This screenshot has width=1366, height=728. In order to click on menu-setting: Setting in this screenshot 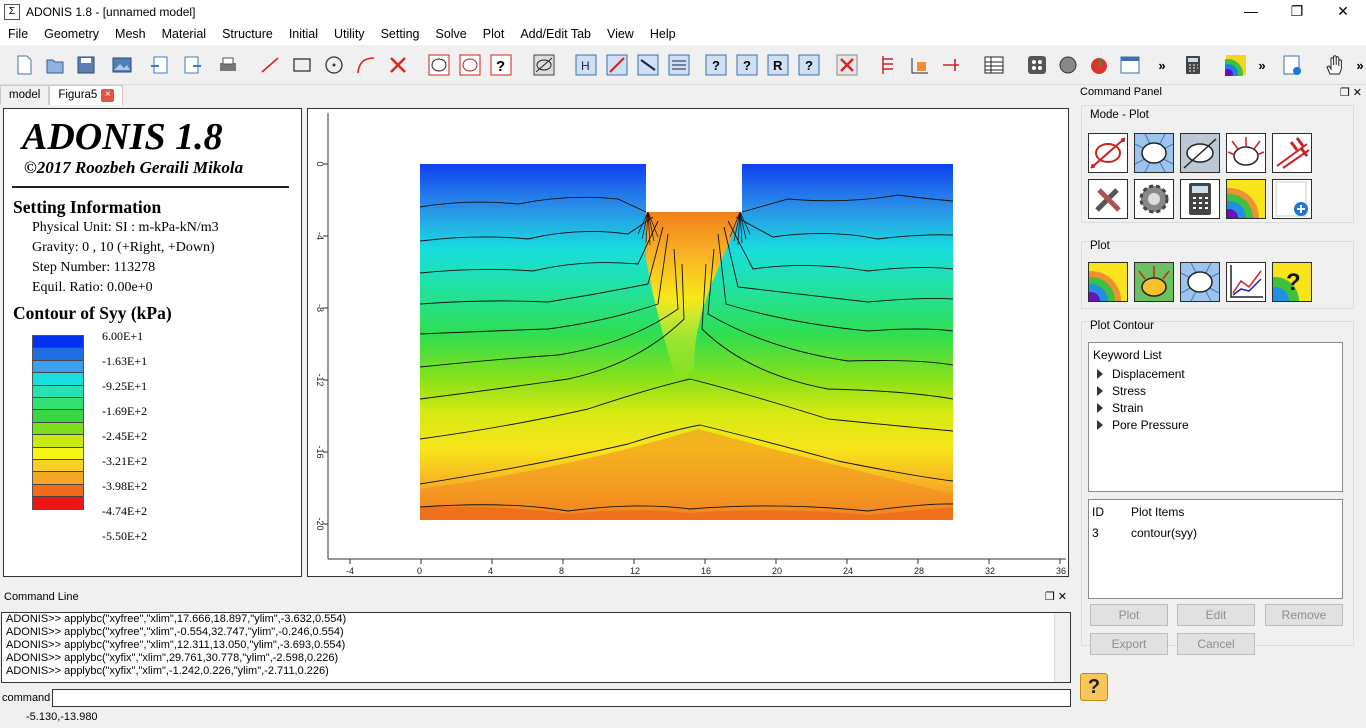, I will do `click(400, 34)`.